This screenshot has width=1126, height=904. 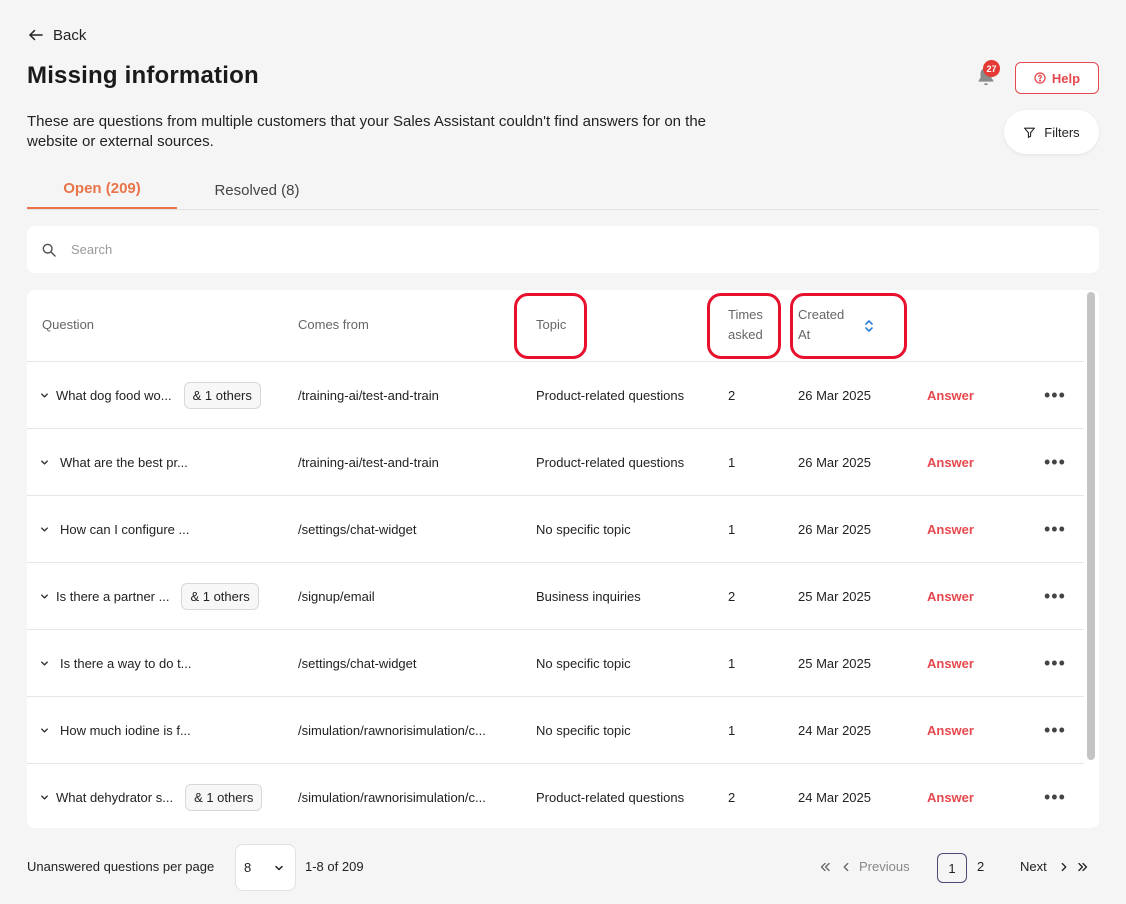 I want to click on column-comes-from: Comes from, so click(x=333, y=324).